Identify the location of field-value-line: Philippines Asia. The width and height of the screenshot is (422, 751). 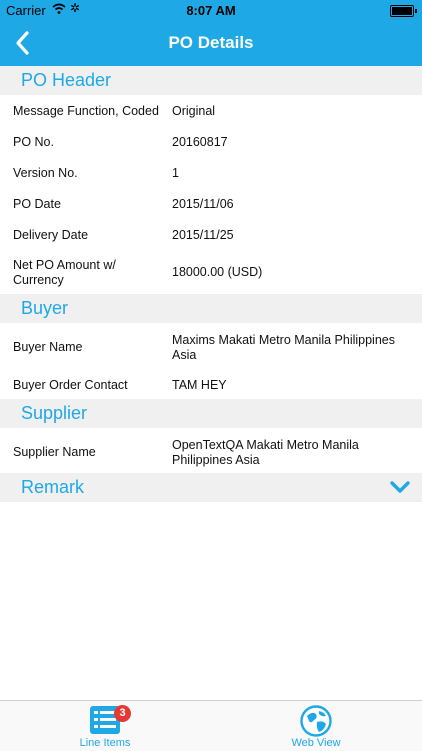
(216, 460).